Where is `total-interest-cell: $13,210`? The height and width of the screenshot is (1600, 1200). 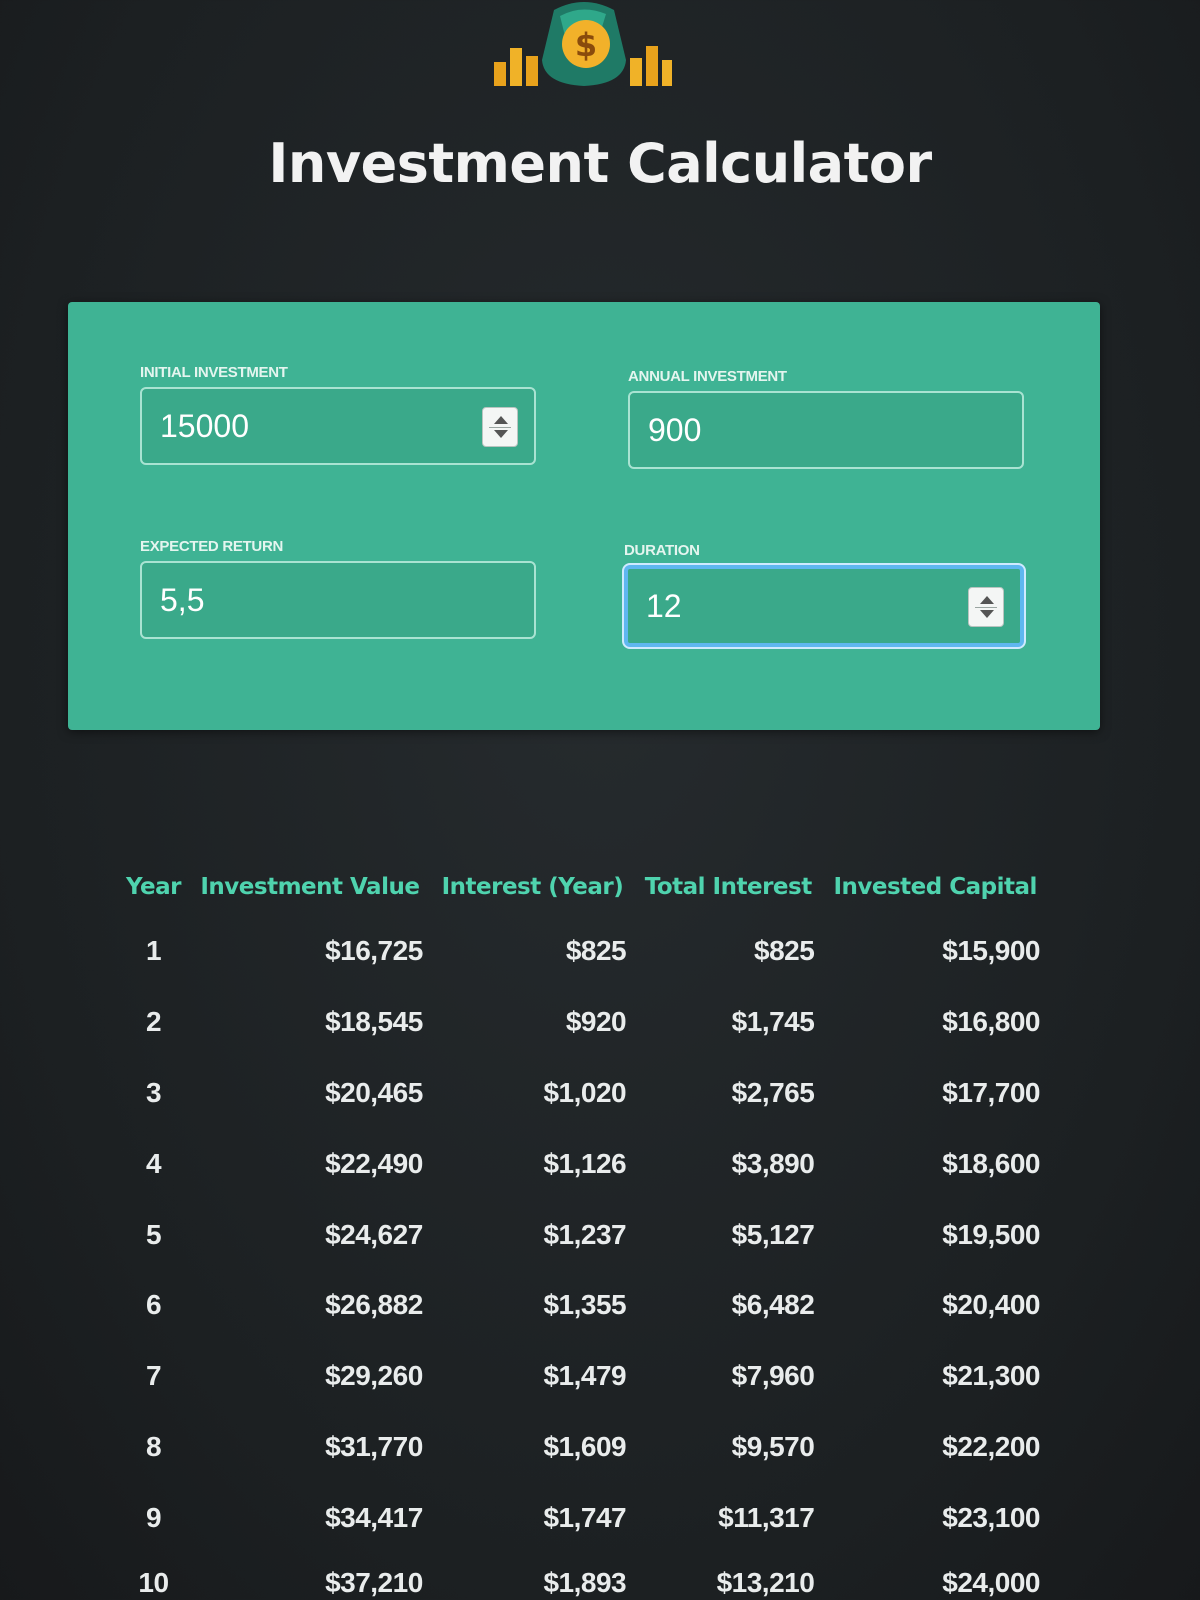 total-interest-cell: $13,210 is located at coordinates (765, 1583).